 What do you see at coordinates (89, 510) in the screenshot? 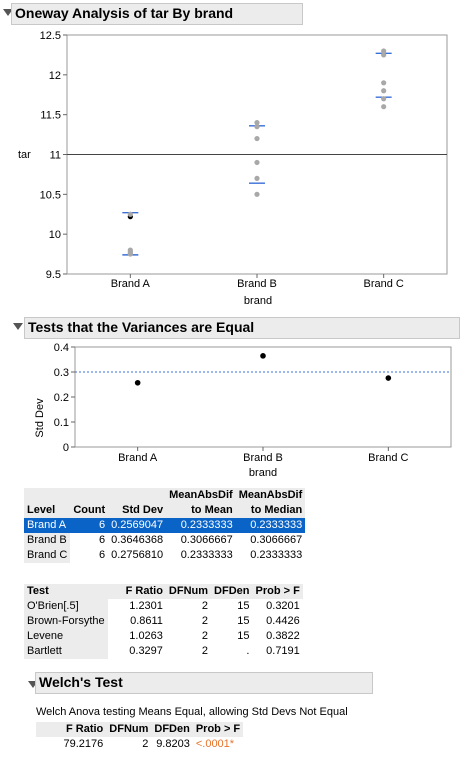
I see `col-header: Count` at bounding box center [89, 510].